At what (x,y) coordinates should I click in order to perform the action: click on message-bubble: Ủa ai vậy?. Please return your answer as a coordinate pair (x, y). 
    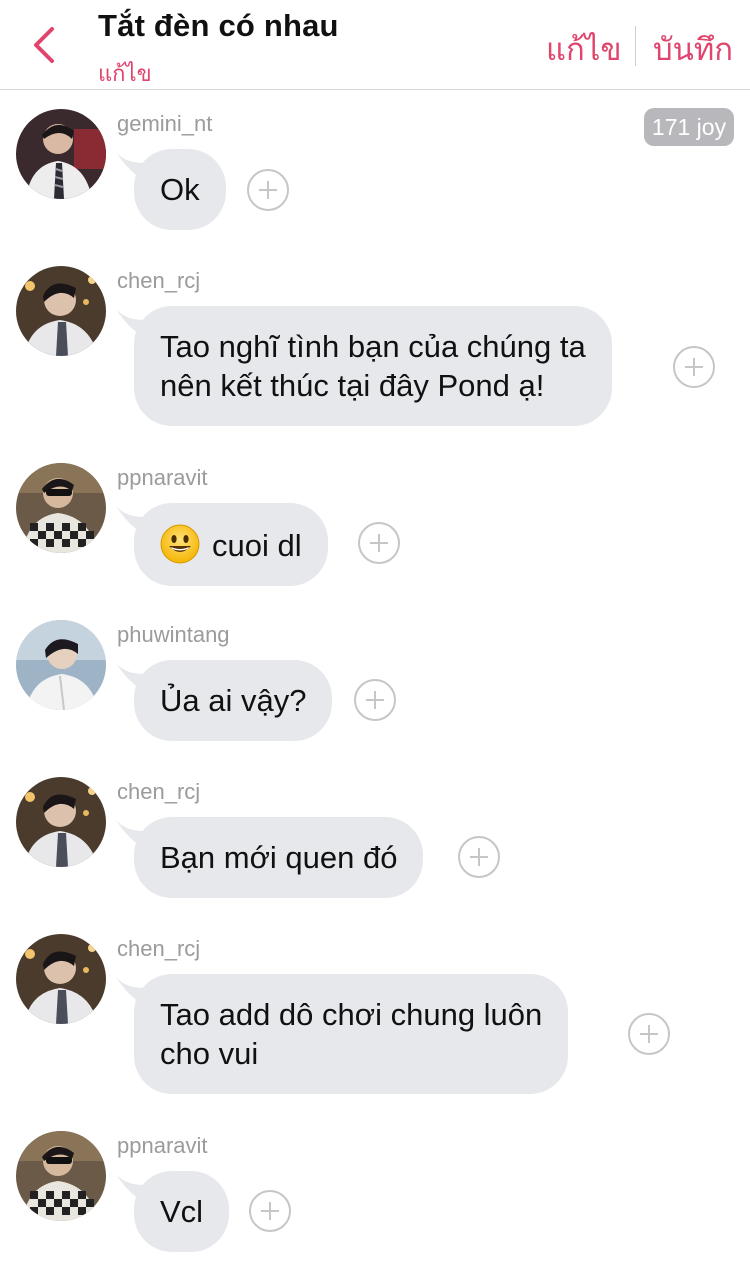
    Looking at the image, I should click on (233, 700).